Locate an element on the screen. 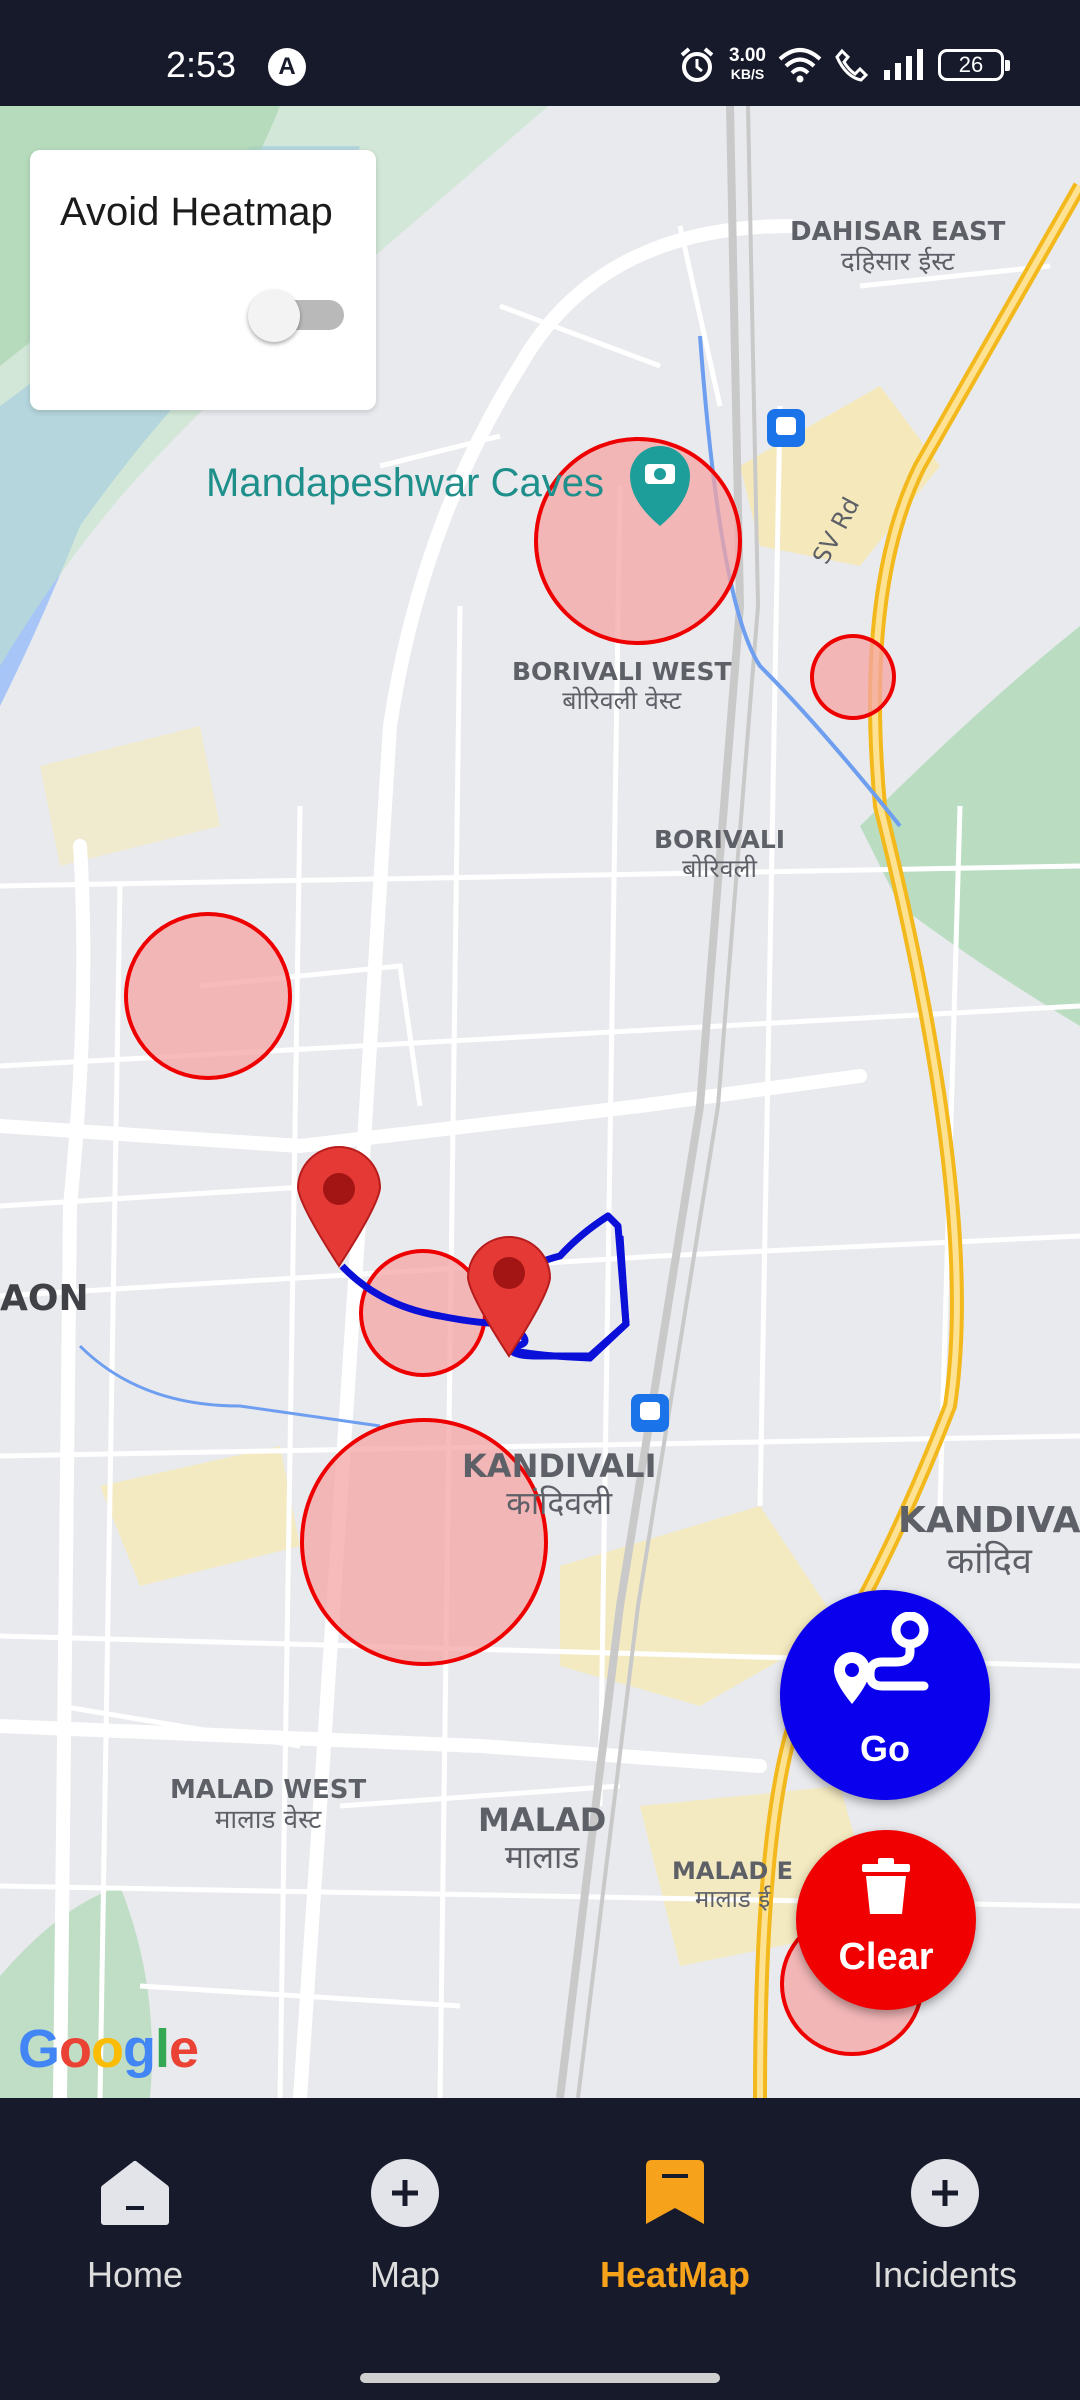 The image size is (1080, 2400). poi-mandapeshwar-caves: Mandapeshwar Caves is located at coordinates (405, 483).